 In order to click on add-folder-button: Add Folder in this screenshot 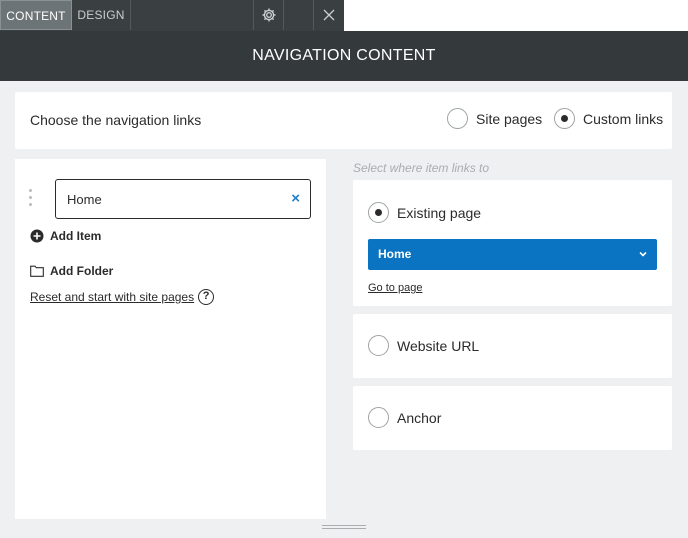, I will do `click(71, 271)`.